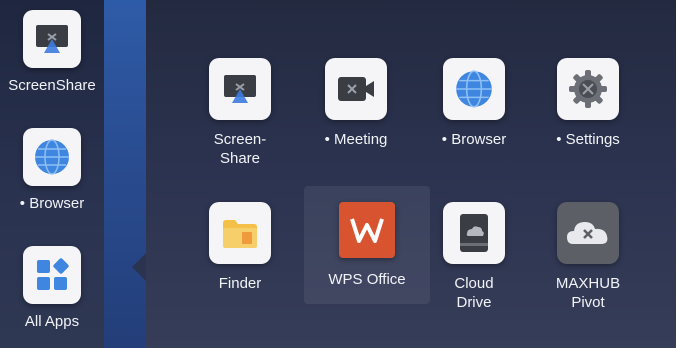 The height and width of the screenshot is (348, 680). What do you see at coordinates (52, 85) in the screenshot?
I see `sidebar-item-label: ScreenShare` at bounding box center [52, 85].